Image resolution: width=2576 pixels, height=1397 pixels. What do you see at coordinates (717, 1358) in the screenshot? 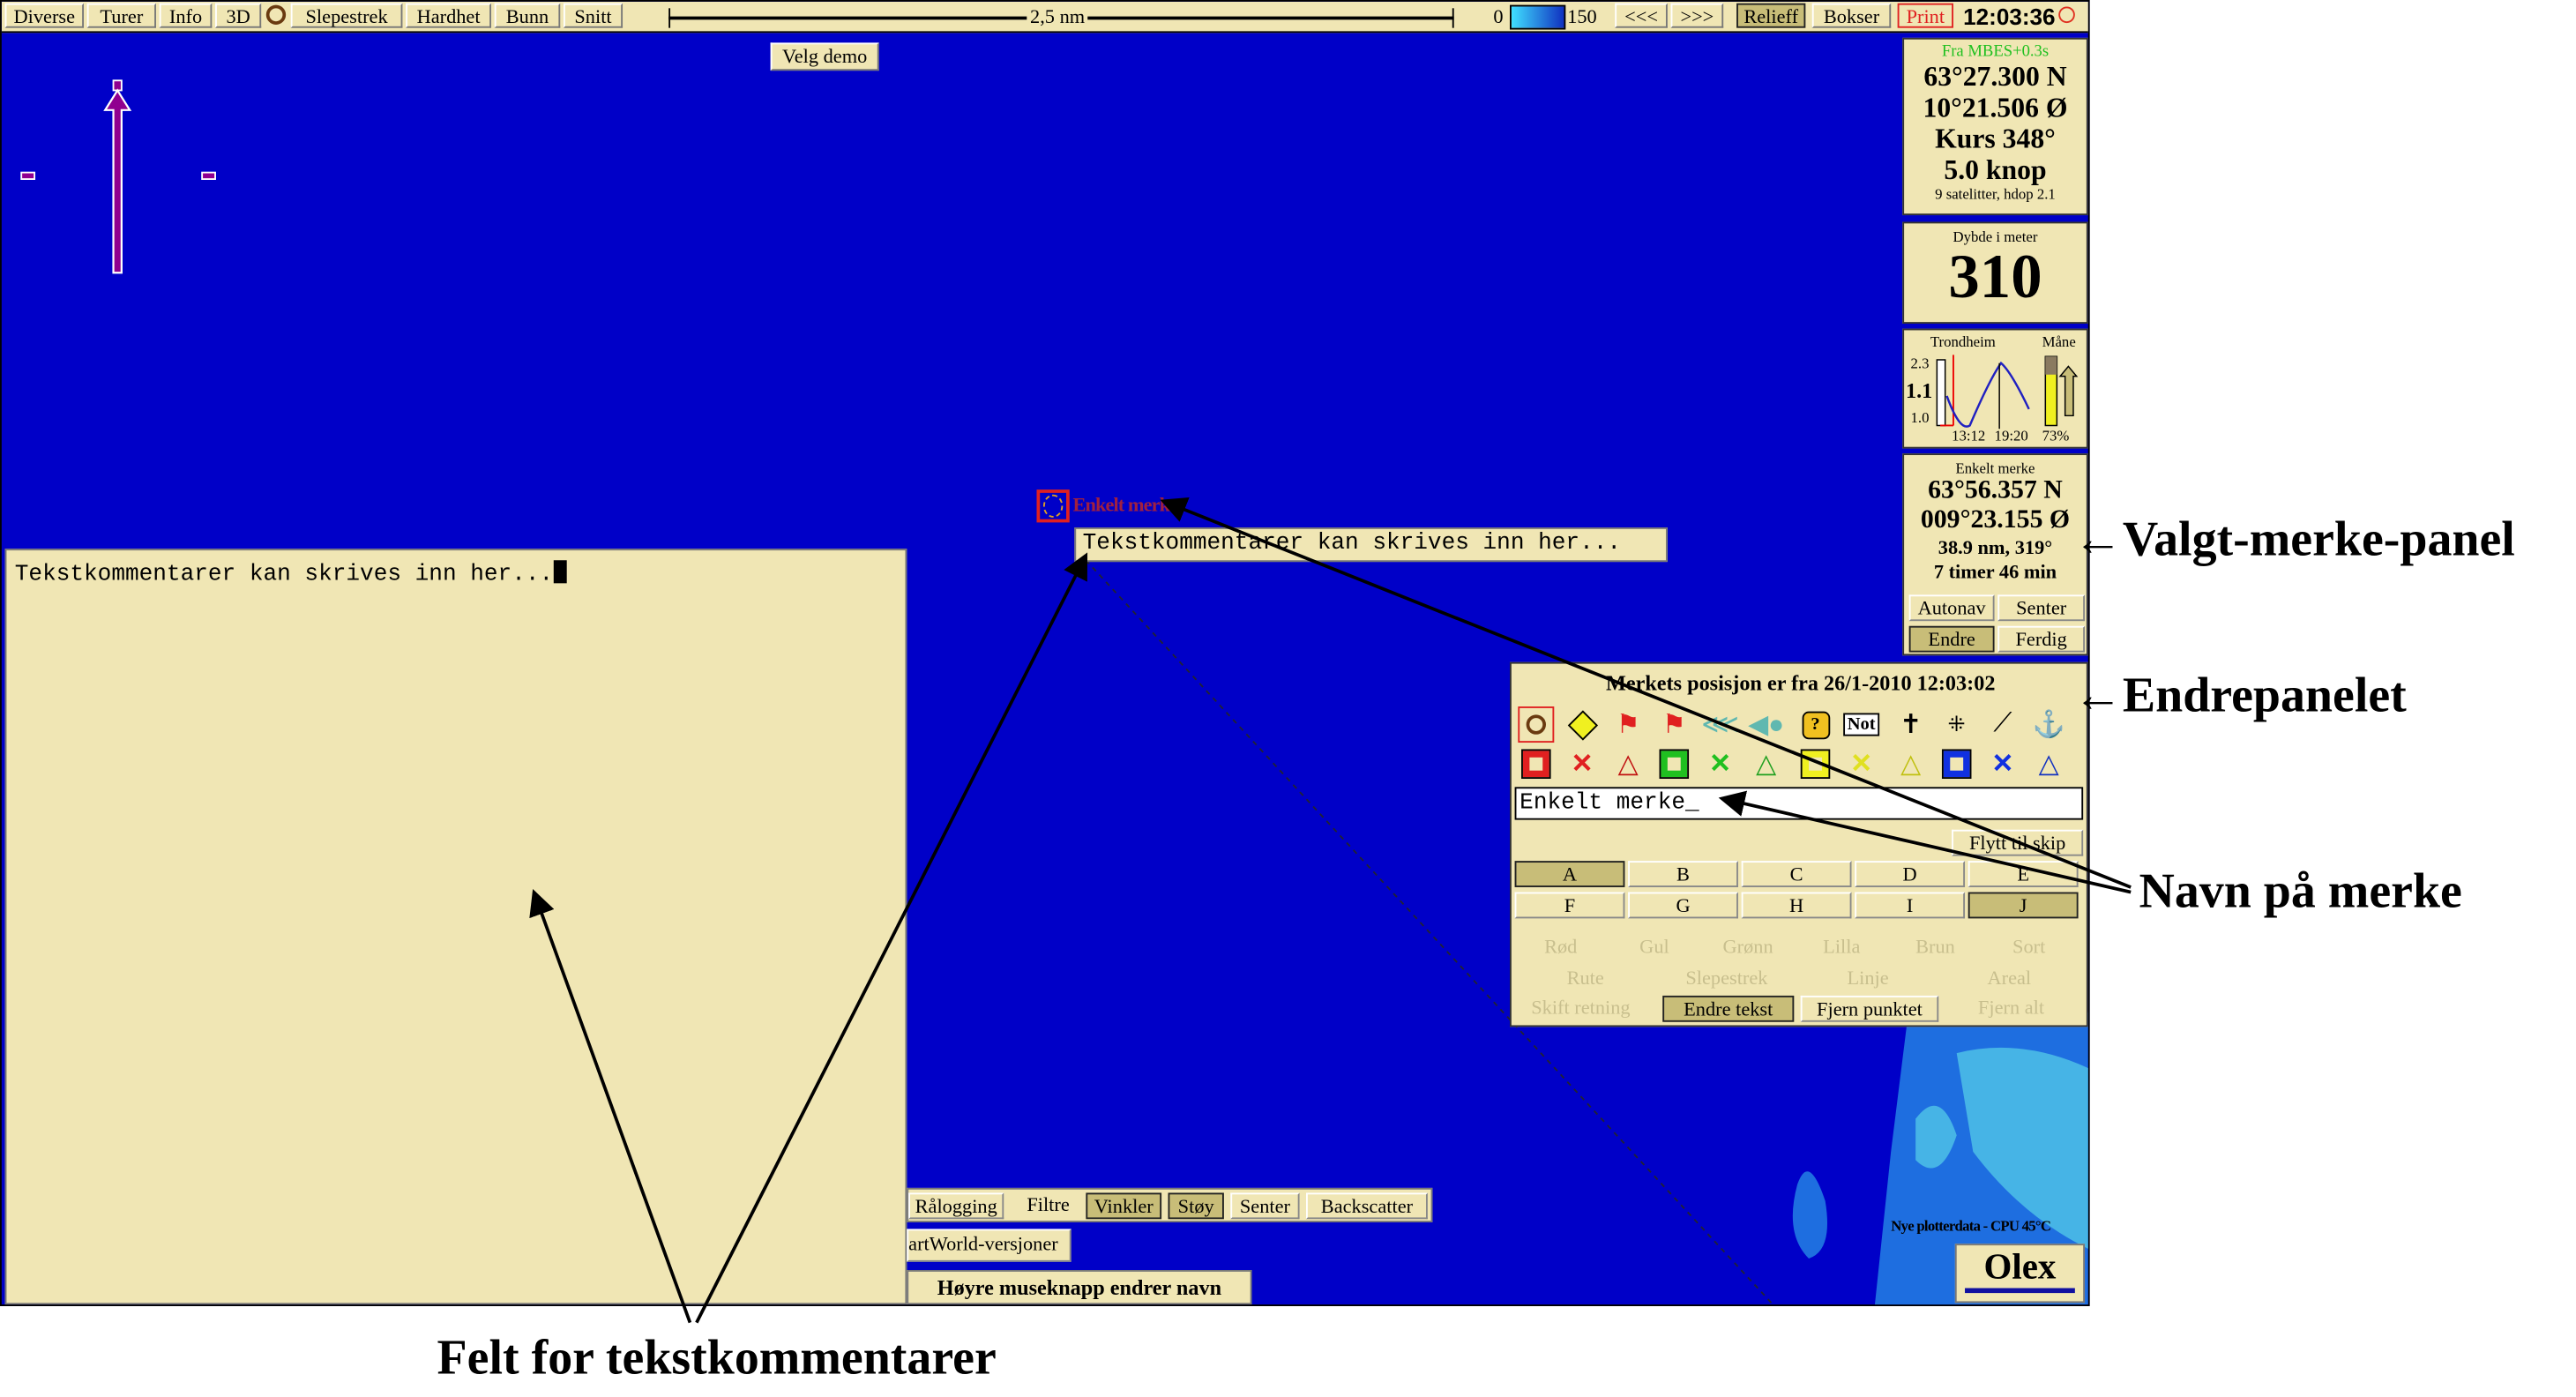
I see `annotation-comments: Felt for tekstkommentarer` at bounding box center [717, 1358].